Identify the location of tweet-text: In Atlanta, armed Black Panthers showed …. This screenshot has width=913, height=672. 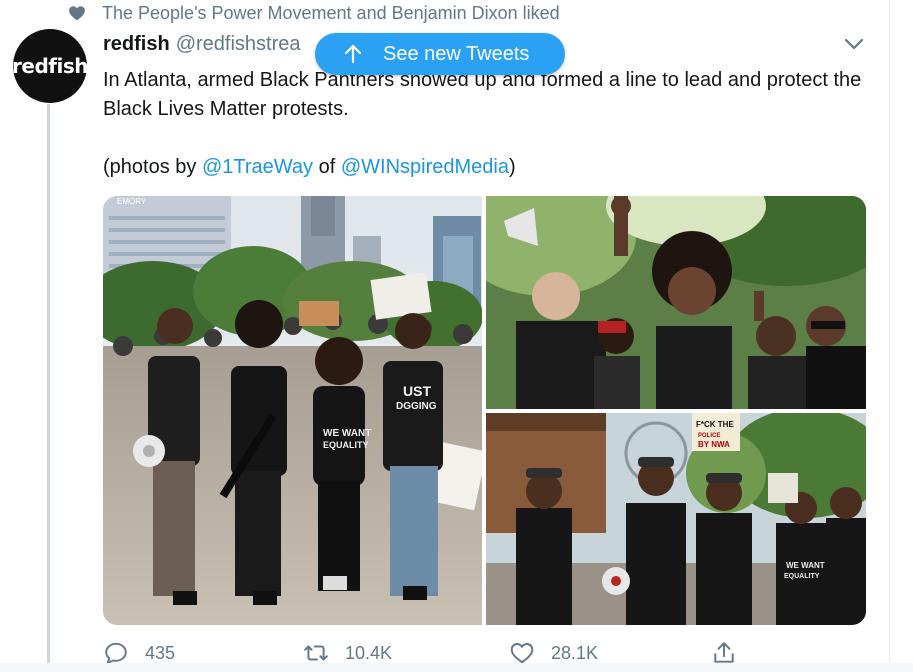
(488, 124).